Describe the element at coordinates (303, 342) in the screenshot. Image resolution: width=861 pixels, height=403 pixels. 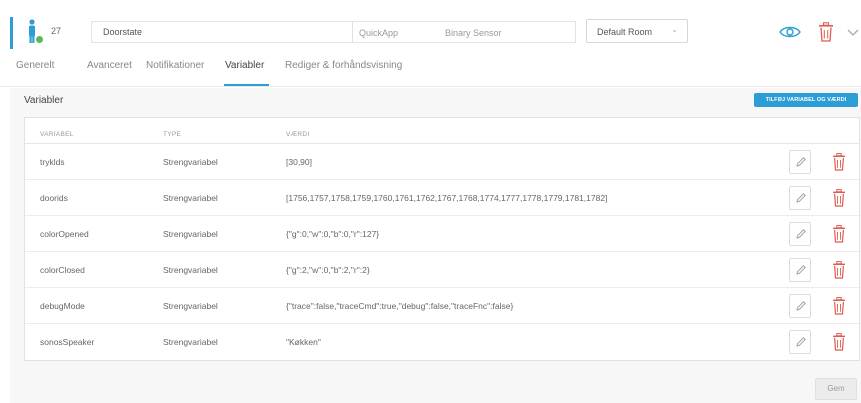
I see `variable-value: "Køkken"` at that location.